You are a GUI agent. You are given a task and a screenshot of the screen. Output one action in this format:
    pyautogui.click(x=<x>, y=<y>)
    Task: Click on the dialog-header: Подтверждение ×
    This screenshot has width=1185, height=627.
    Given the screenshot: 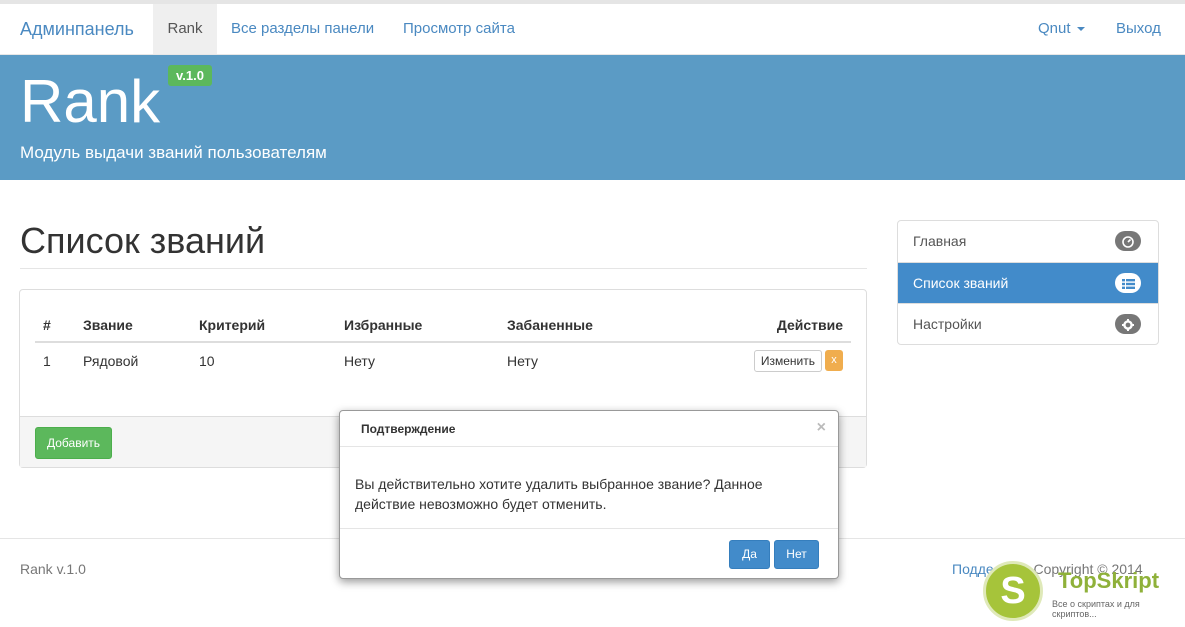 What is the action you would take?
    pyautogui.click(x=589, y=429)
    